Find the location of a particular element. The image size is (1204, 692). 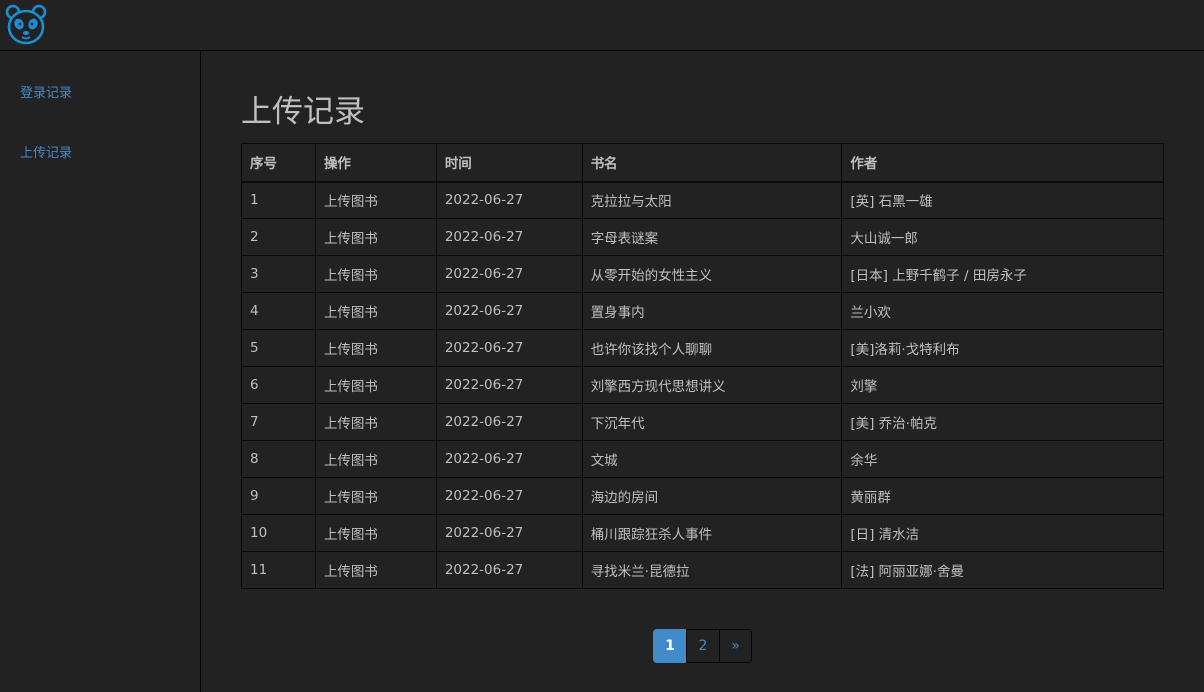

cell-index: 3 is located at coordinates (278, 274).